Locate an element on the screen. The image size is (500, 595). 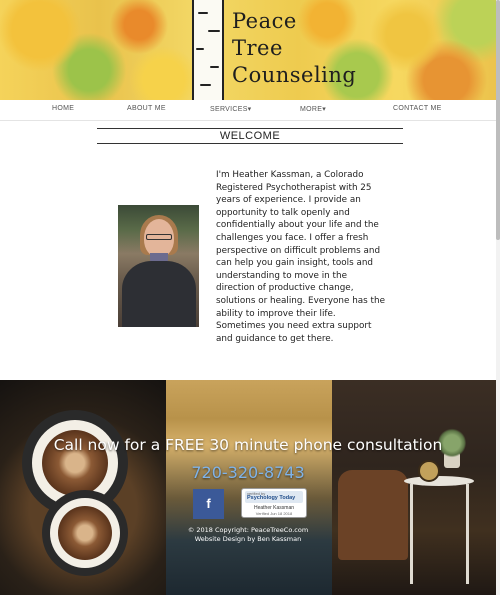
scrollbar is located at coordinates (498, 297).